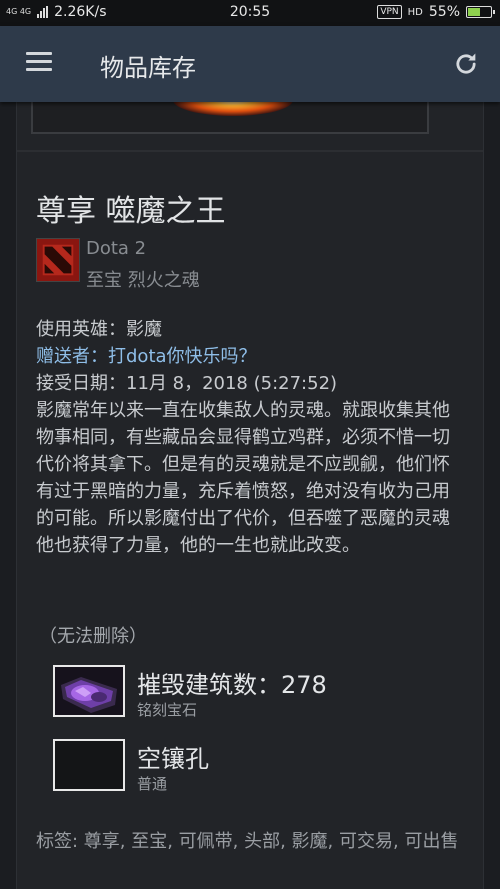 This screenshot has width=500, height=889. I want to click on empty-socket-thumbnail, so click(89, 765).